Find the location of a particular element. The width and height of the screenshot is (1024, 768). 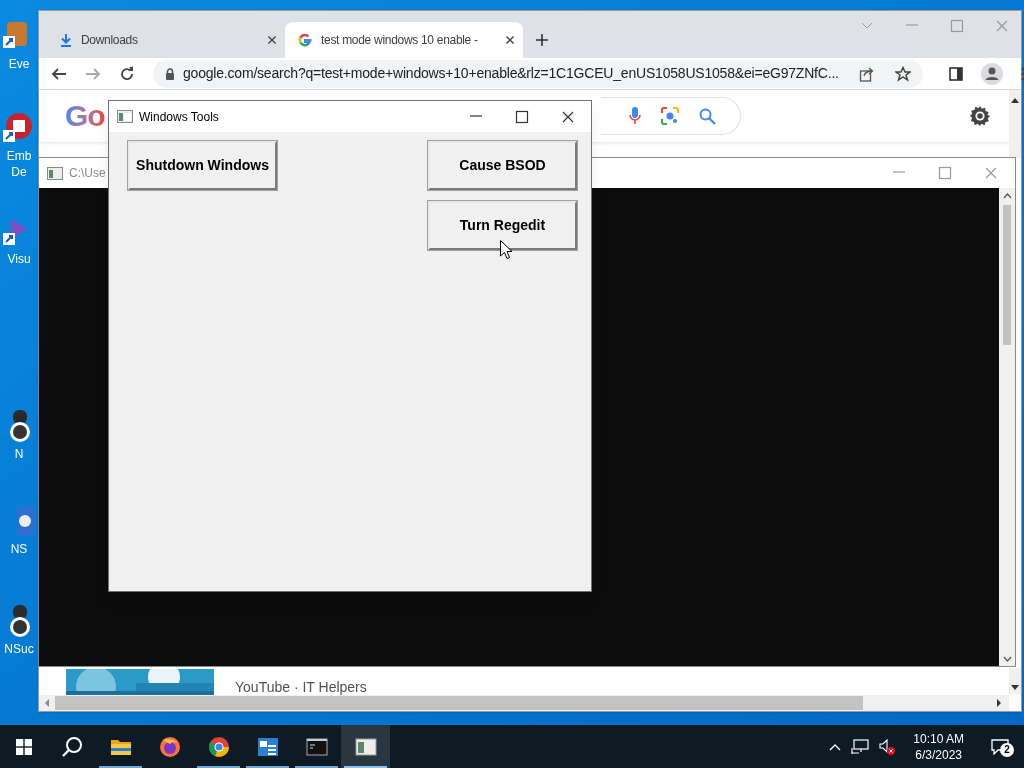

horizontal-scrollbar is located at coordinates (524, 703).